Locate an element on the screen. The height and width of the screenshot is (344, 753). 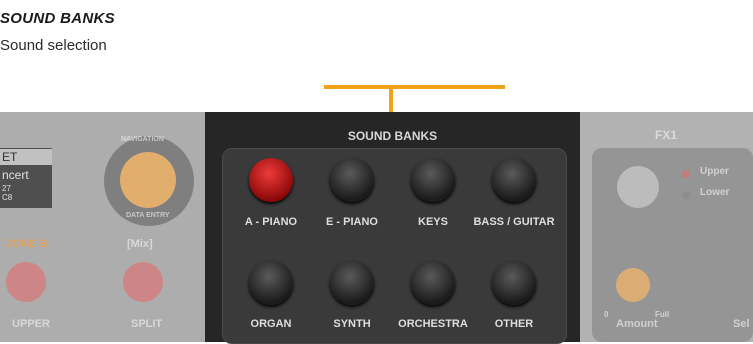
fx1-button is located at coordinates (638, 187).